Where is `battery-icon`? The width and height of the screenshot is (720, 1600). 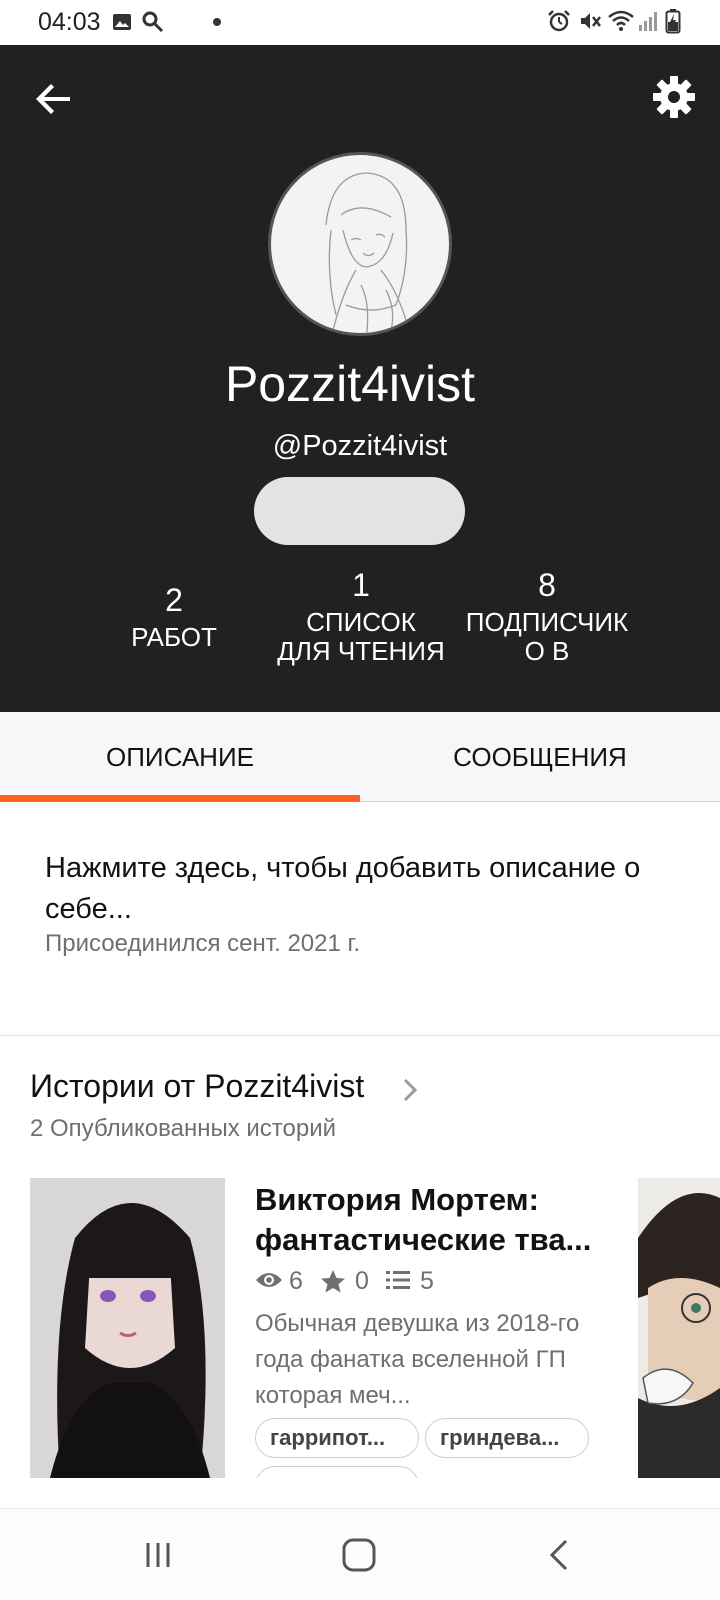 battery-icon is located at coordinates (673, 21).